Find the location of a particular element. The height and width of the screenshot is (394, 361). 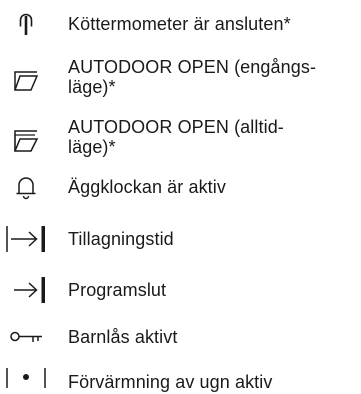

legend-row-cooking-time: Tillagningstid is located at coordinates (180, 239).